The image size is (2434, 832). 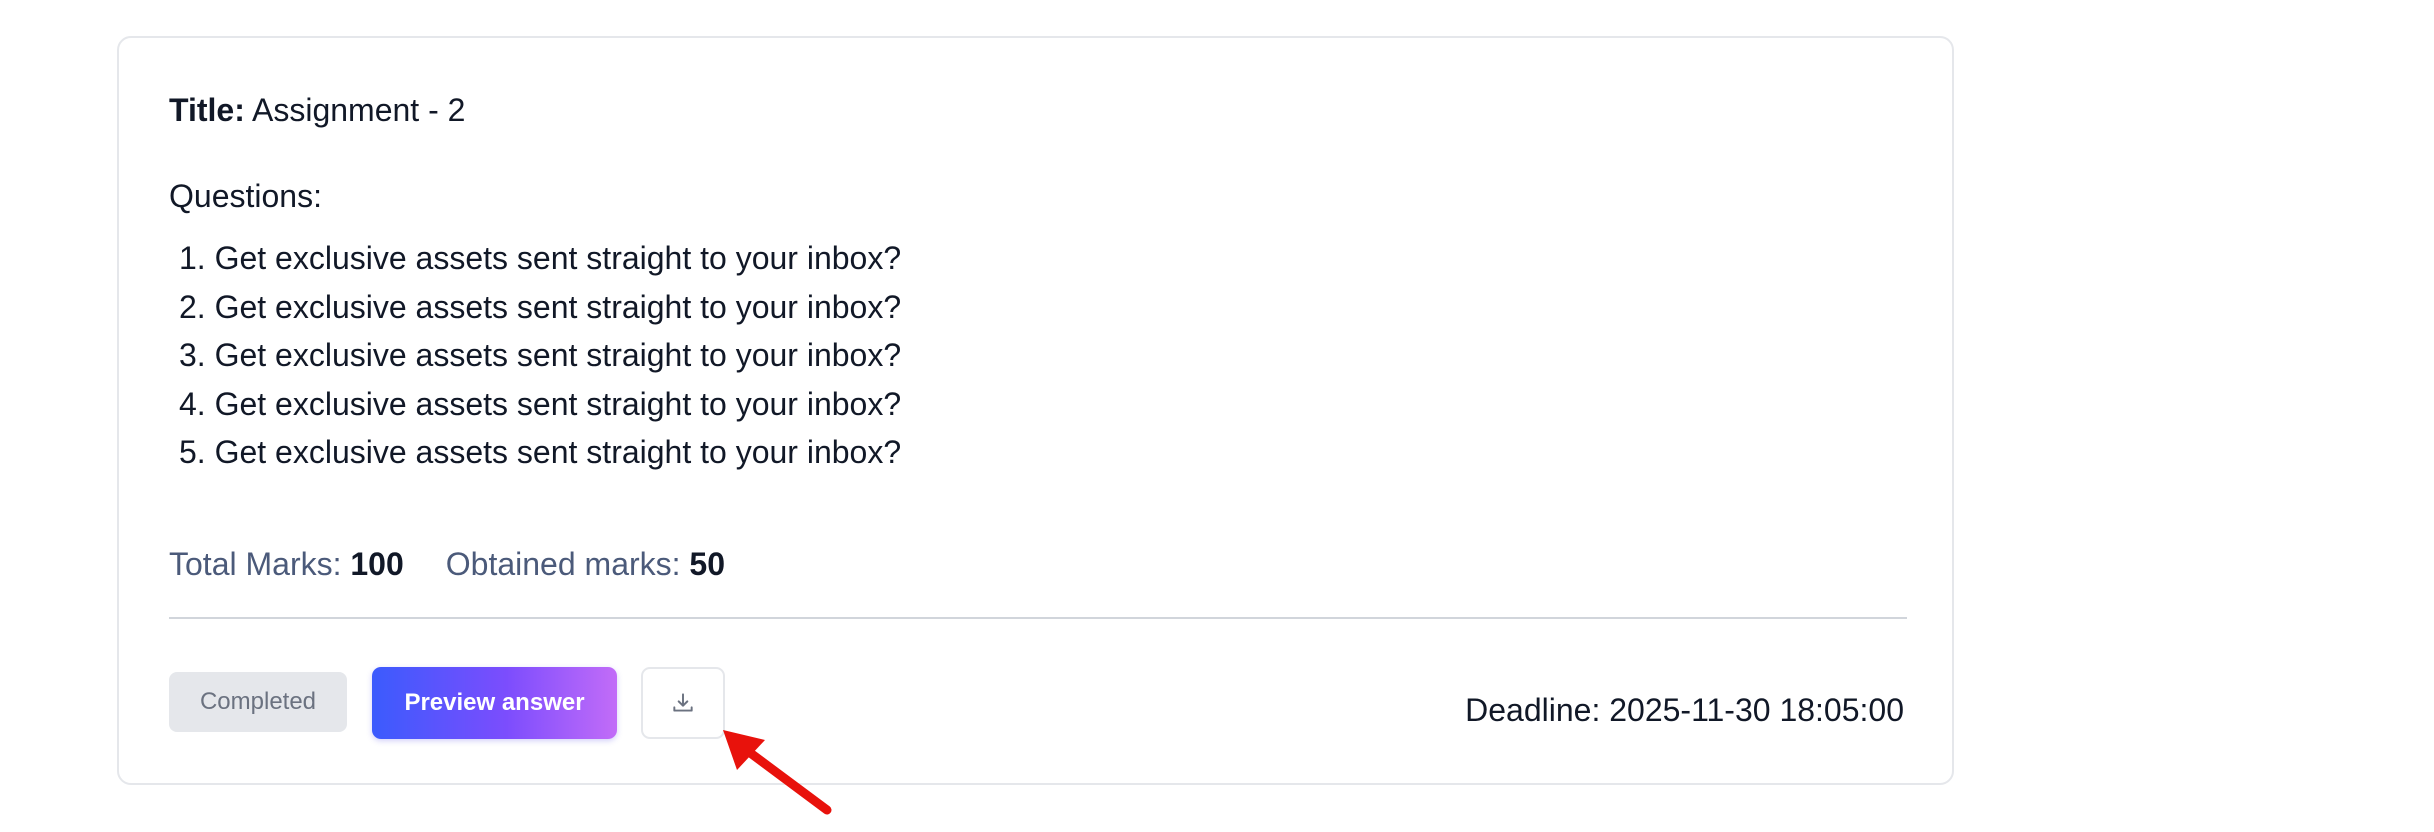 I want to click on title-label: Title:, so click(x=207, y=110).